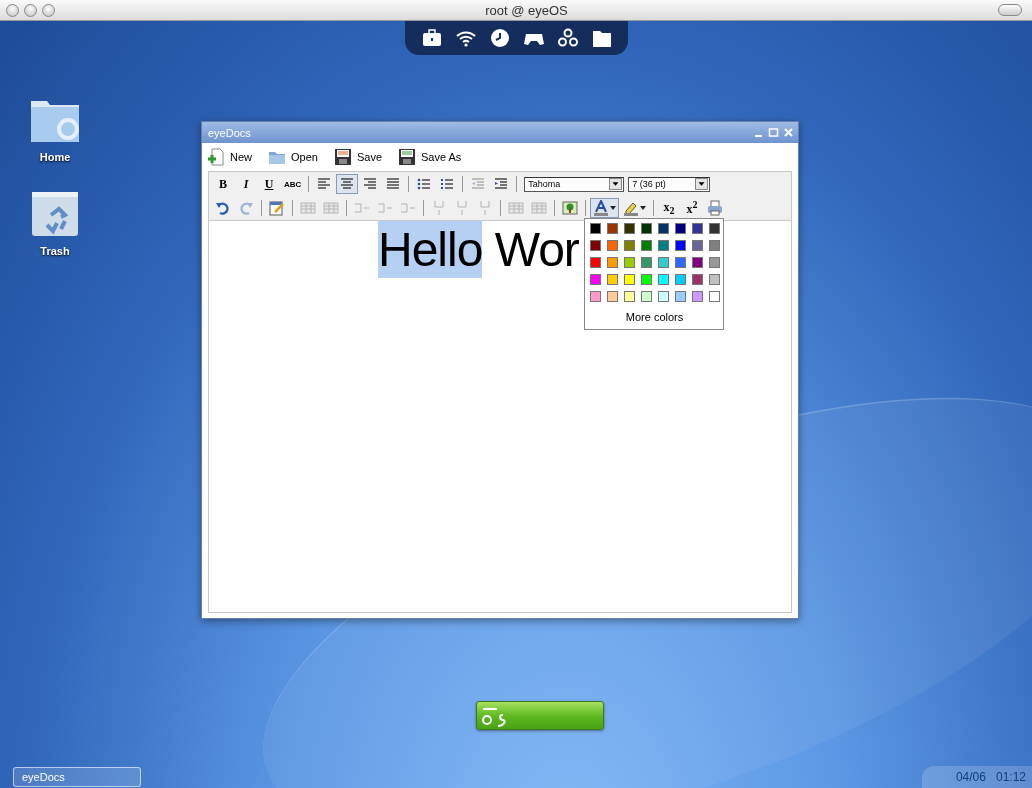  I want to click on desktop-icon-label: Trash, so click(55, 251).